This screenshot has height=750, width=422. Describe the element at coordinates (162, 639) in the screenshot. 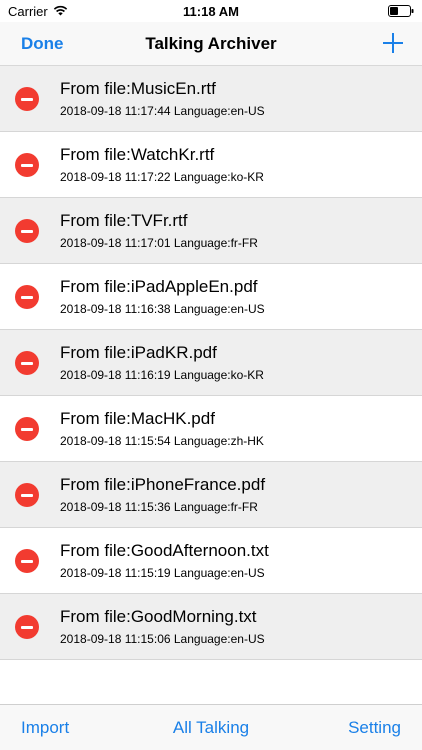

I see `item-subtitle: 2018-09-18 11:15:06 Language:en-US` at that location.